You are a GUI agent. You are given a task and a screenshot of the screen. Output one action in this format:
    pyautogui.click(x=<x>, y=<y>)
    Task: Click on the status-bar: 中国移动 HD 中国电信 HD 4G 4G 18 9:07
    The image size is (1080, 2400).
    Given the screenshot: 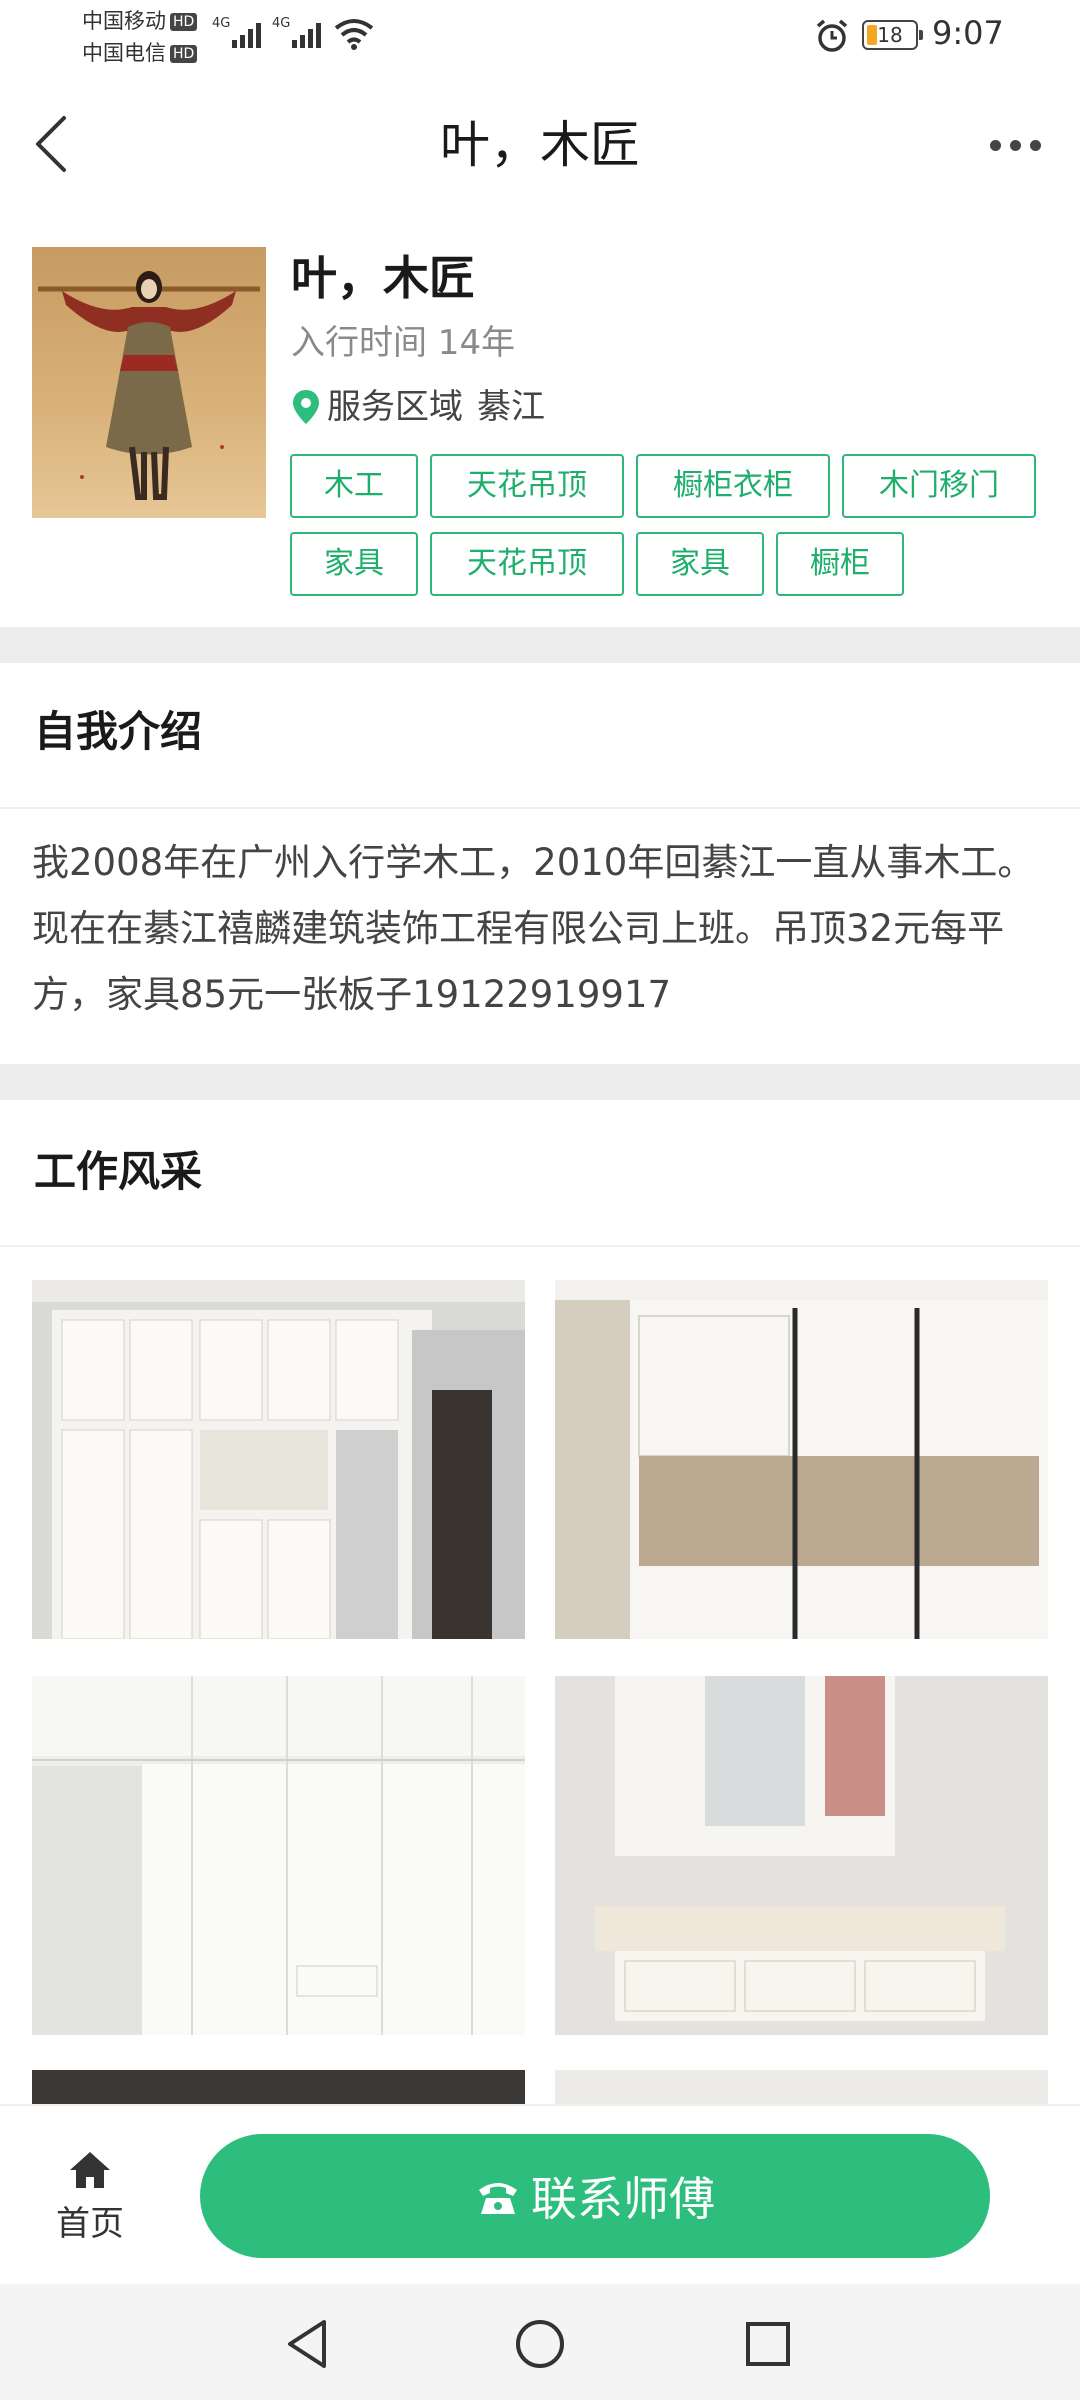 What is the action you would take?
    pyautogui.click(x=540, y=36)
    